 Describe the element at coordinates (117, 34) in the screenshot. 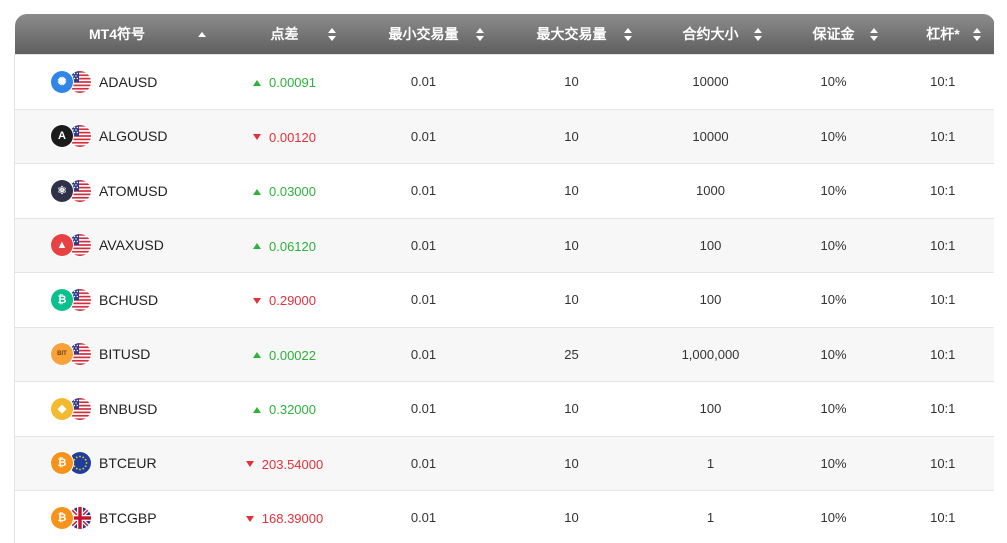

I see `column-header-symbol: MT4符号` at that location.